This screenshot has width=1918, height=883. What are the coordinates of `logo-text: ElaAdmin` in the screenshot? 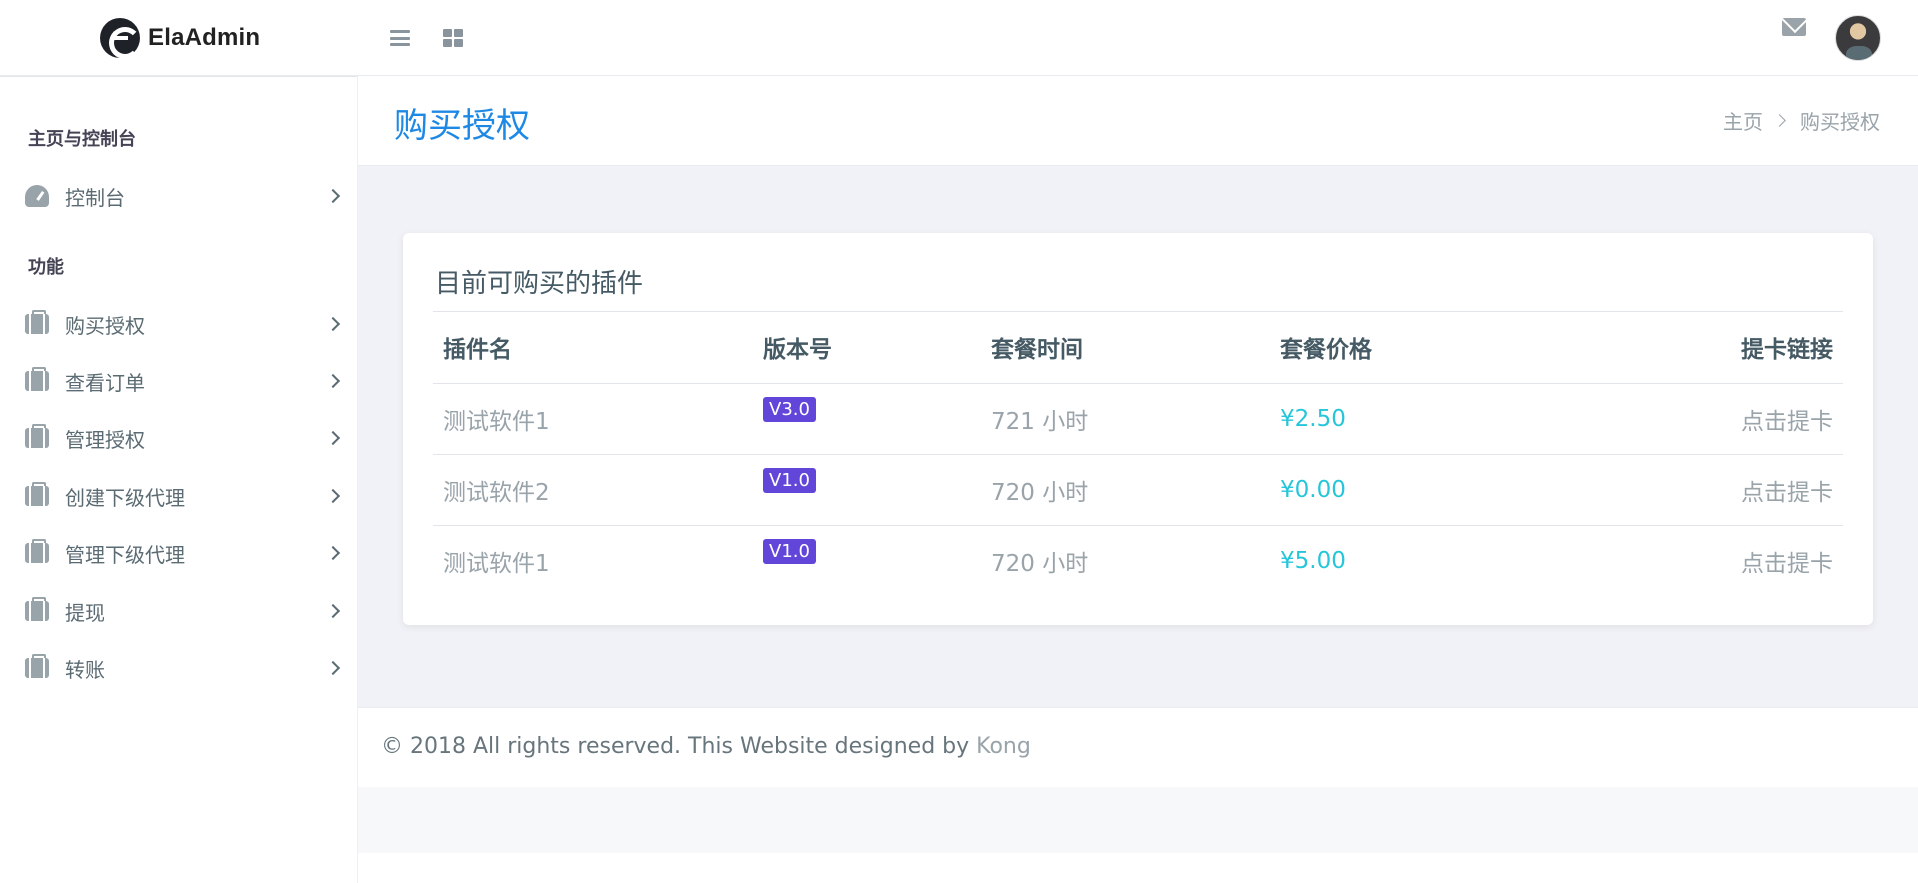 It's located at (204, 37).